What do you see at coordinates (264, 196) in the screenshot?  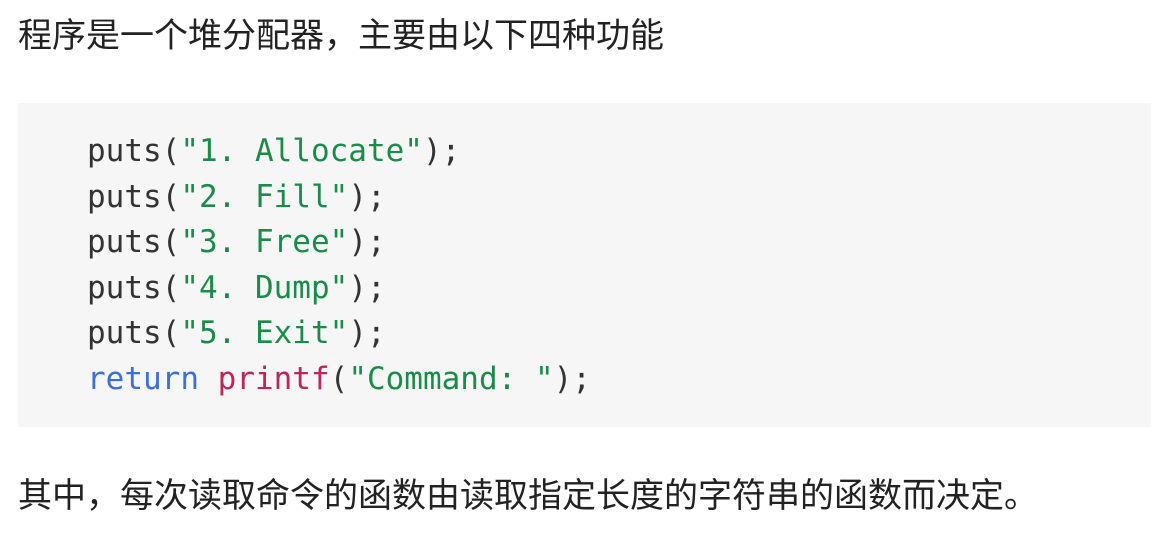 I see `code-string-literal: "2. Fill"` at bounding box center [264, 196].